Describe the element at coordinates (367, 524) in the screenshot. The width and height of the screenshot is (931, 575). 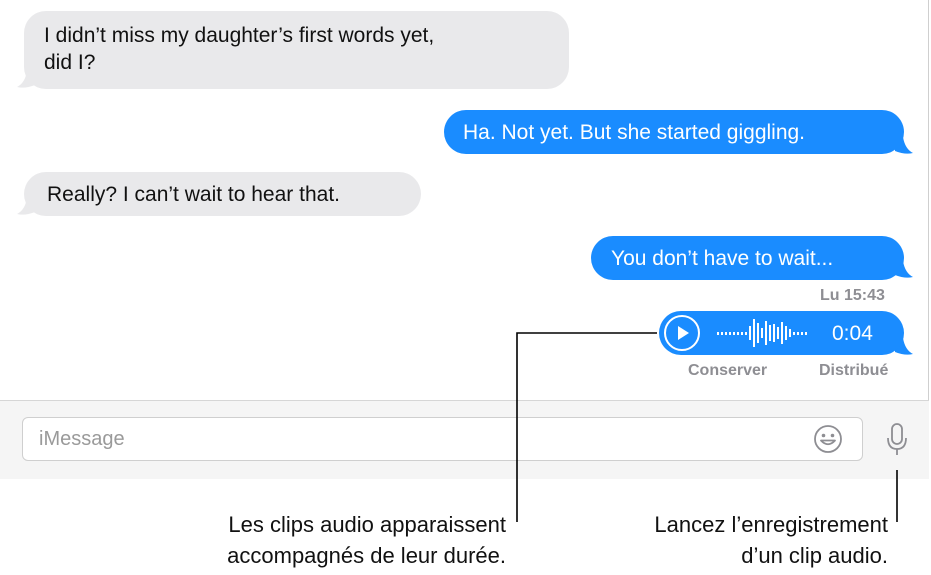
I see `callout-line: Les clips audio apparaissent` at that location.